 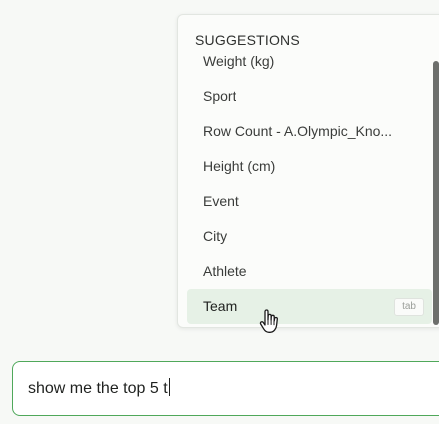 I want to click on suggestion-item: Weight (kg), so click(x=309, y=61).